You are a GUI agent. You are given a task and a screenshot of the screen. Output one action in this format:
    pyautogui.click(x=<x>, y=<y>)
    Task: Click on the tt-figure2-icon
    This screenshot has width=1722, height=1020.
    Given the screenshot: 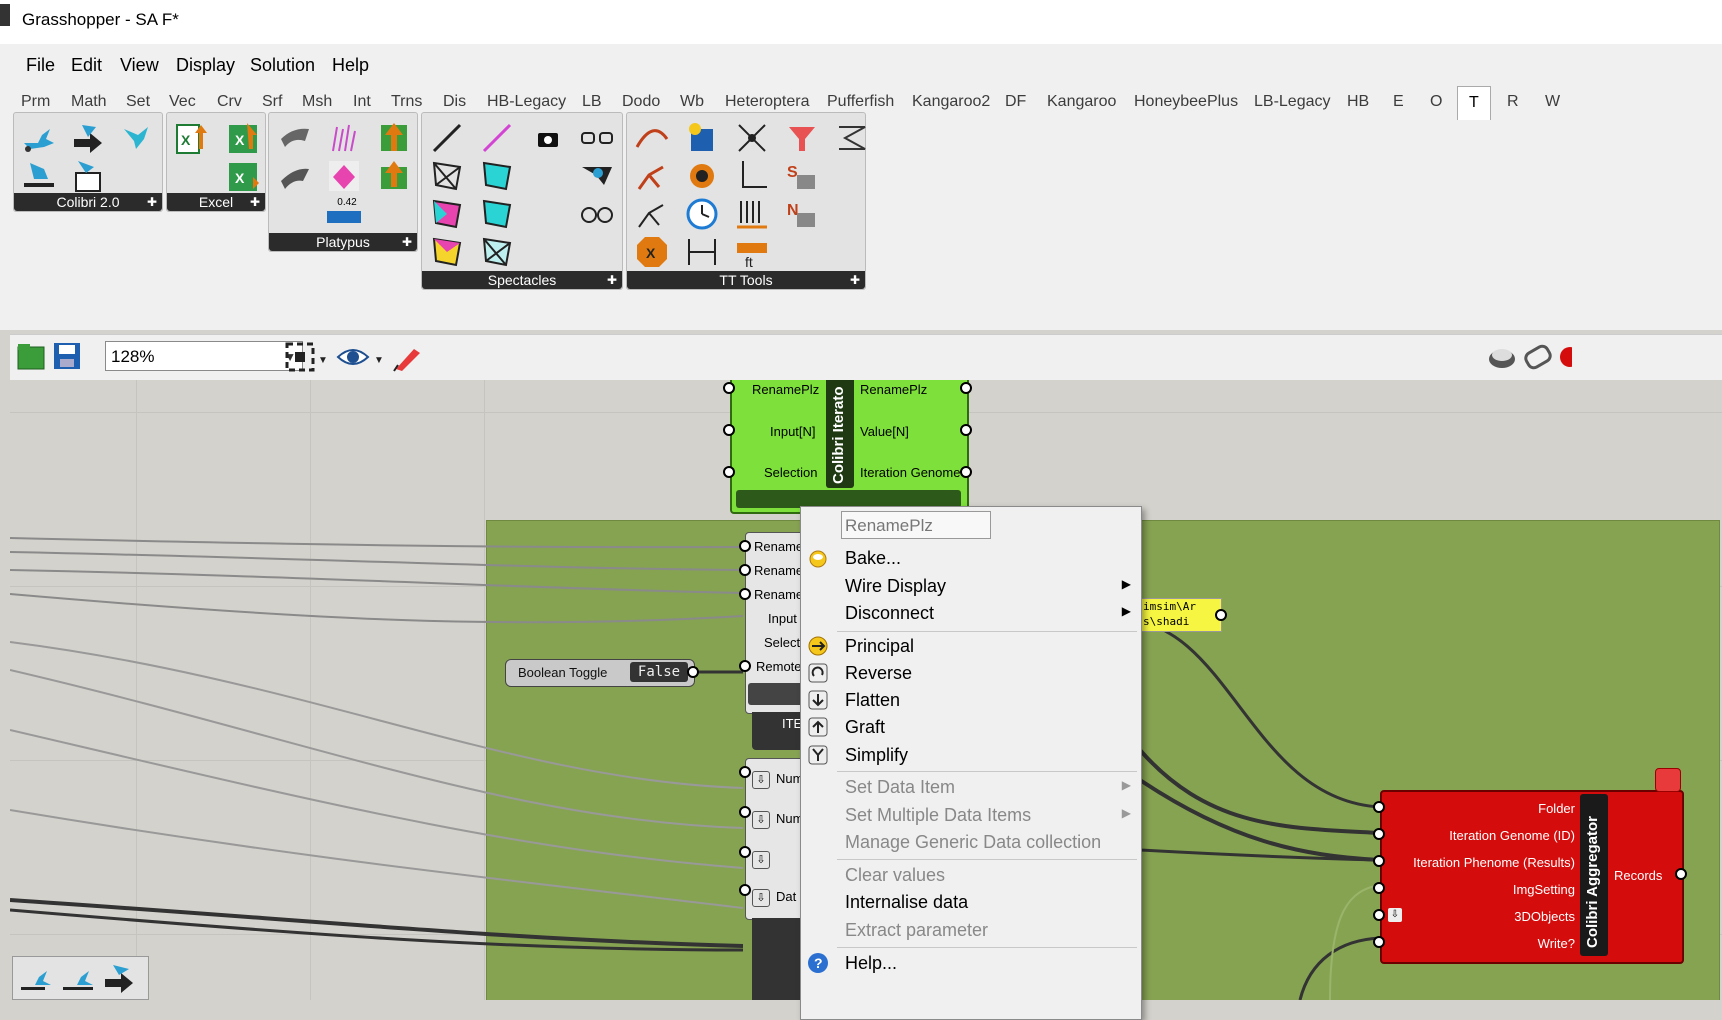 What is the action you would take?
    pyautogui.click(x=652, y=214)
    